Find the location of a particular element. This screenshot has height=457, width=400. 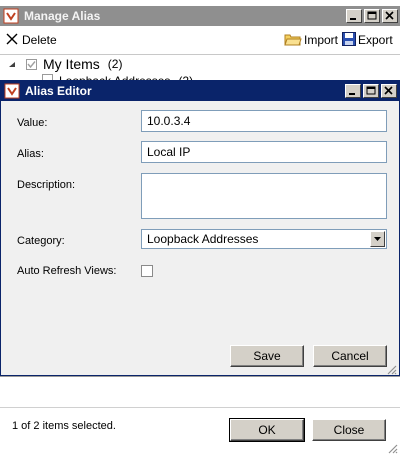

save-button: Save is located at coordinates (267, 356).